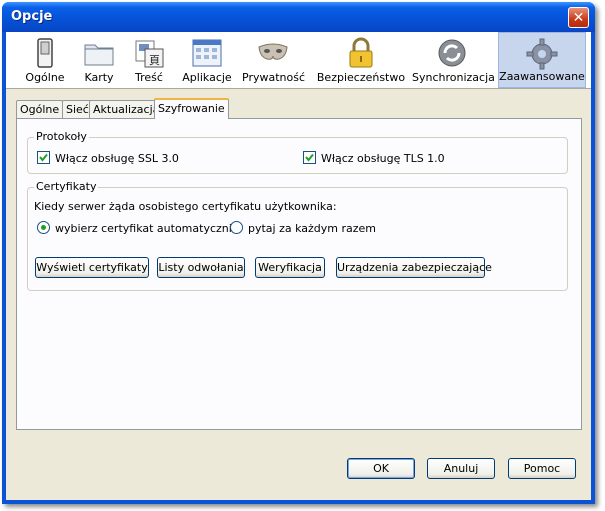 The image size is (605, 511). Describe the element at coordinates (207, 53) in the screenshot. I see `applications-icon` at that location.